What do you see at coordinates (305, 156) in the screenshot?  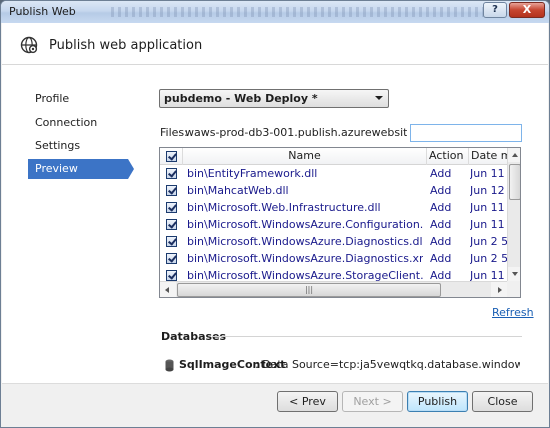 I see `column-header-name: Name` at bounding box center [305, 156].